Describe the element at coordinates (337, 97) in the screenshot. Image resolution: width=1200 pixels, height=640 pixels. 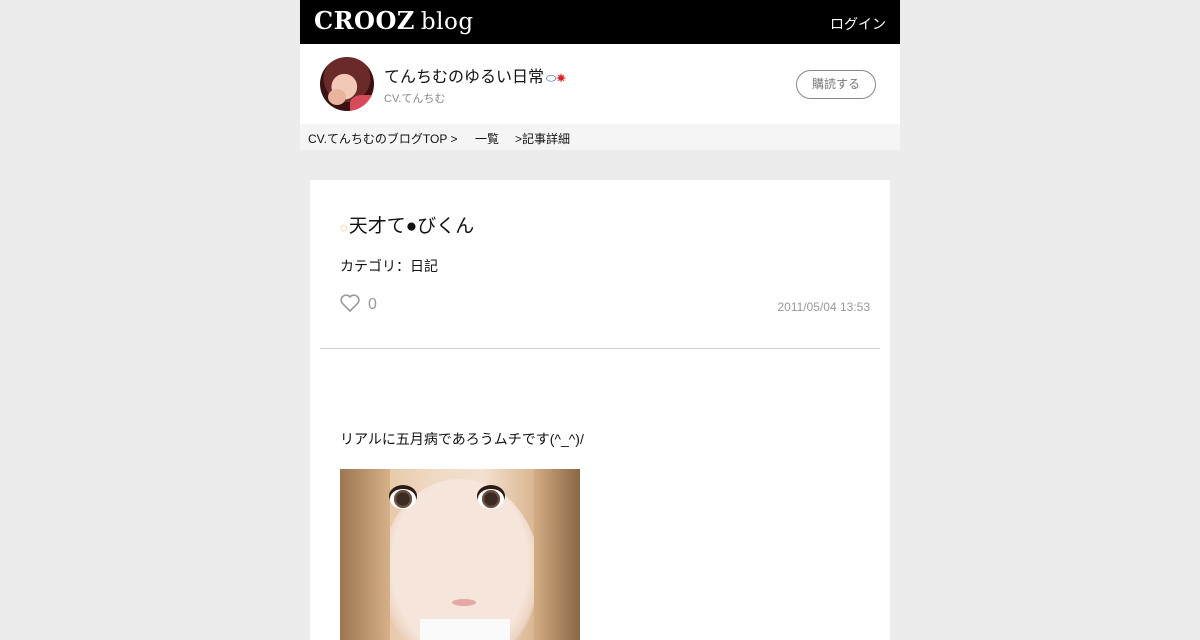
I see `avatar-hand` at that location.